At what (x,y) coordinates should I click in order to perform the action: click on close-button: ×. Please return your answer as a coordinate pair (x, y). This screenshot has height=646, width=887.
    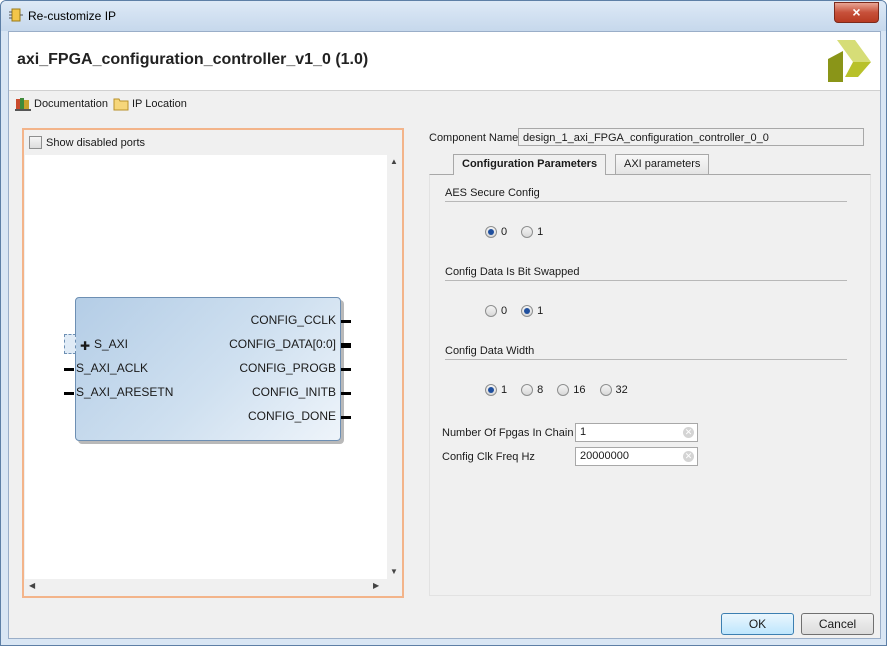
    Looking at the image, I should click on (856, 12).